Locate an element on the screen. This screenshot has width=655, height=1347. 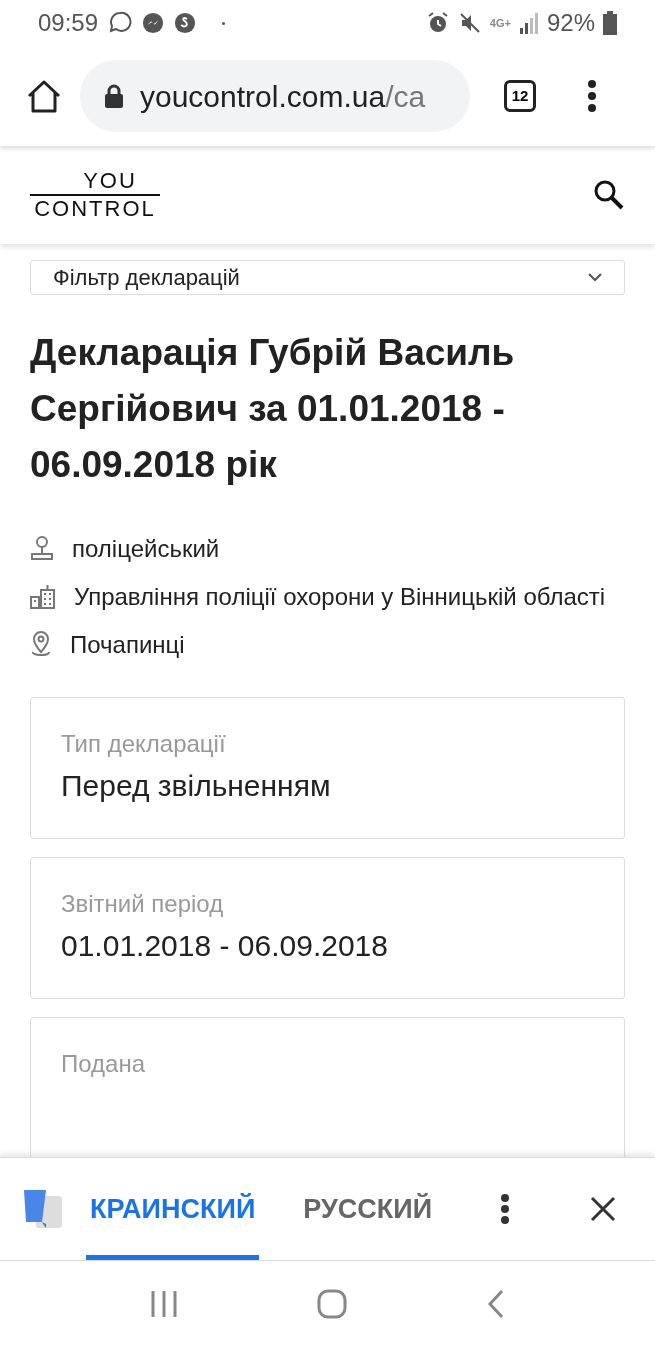
address-bar: youcontrol.com.ua/ca is located at coordinates (275, 96).